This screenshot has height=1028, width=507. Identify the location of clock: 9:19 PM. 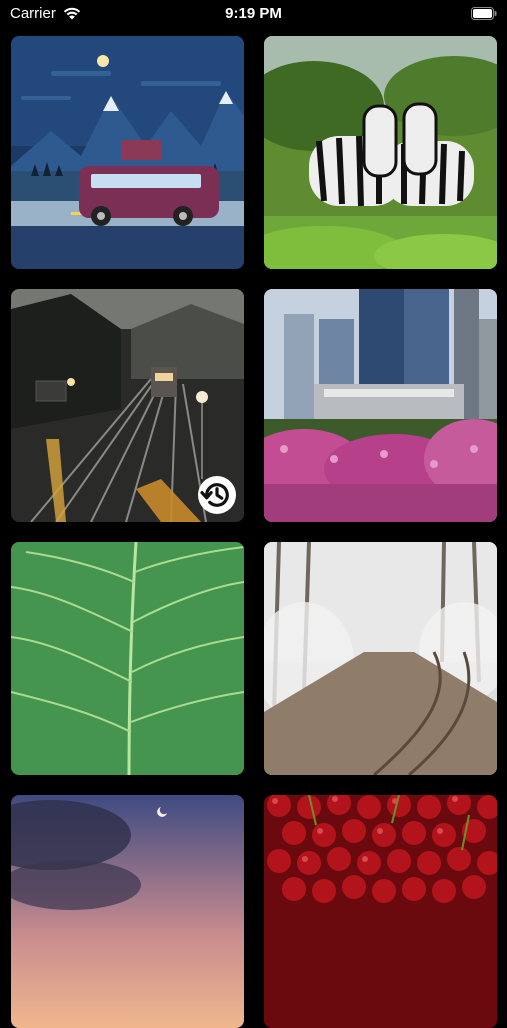
(253, 13).